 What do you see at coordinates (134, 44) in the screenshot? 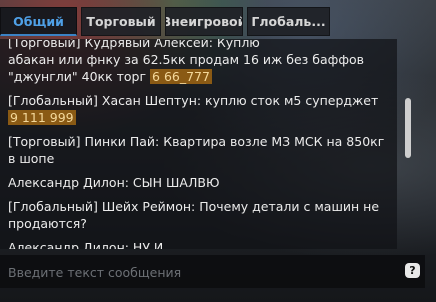
I see `chat-message-text: [Торговый] Кудрявый Алексей: Куплю` at bounding box center [134, 44].